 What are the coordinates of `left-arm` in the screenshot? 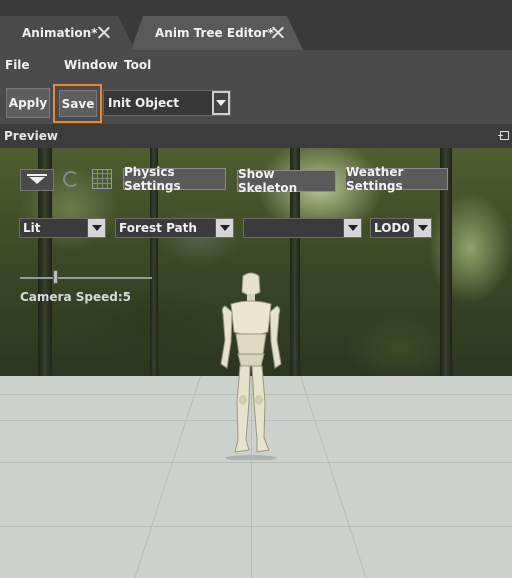 It's located at (226, 337).